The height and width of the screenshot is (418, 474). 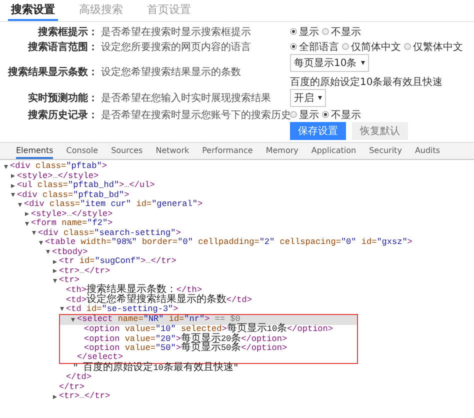 What do you see at coordinates (237, 252) in the screenshot?
I see `dom-tree-row: <tbody>` at bounding box center [237, 252].